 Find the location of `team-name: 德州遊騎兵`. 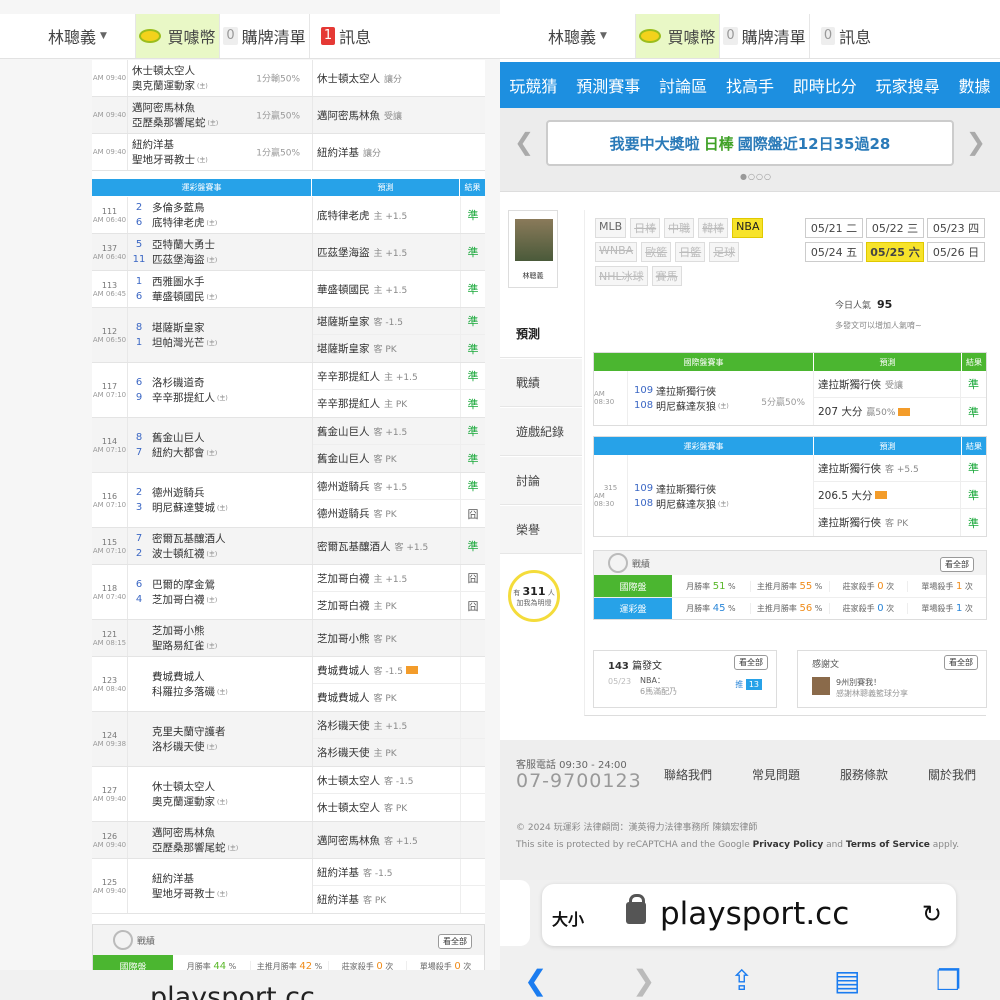

team-name: 德州遊騎兵 is located at coordinates (178, 493).